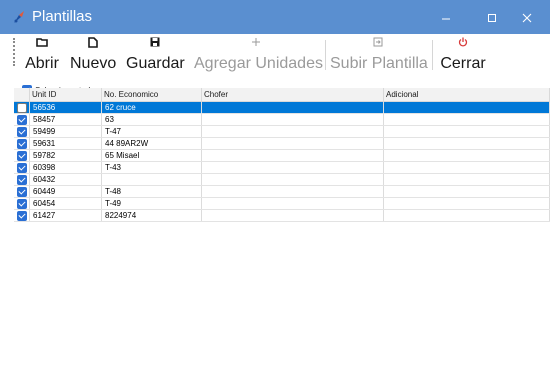  Describe the element at coordinates (93, 63) in the screenshot. I see `nuevo-label: Nuevo` at that location.